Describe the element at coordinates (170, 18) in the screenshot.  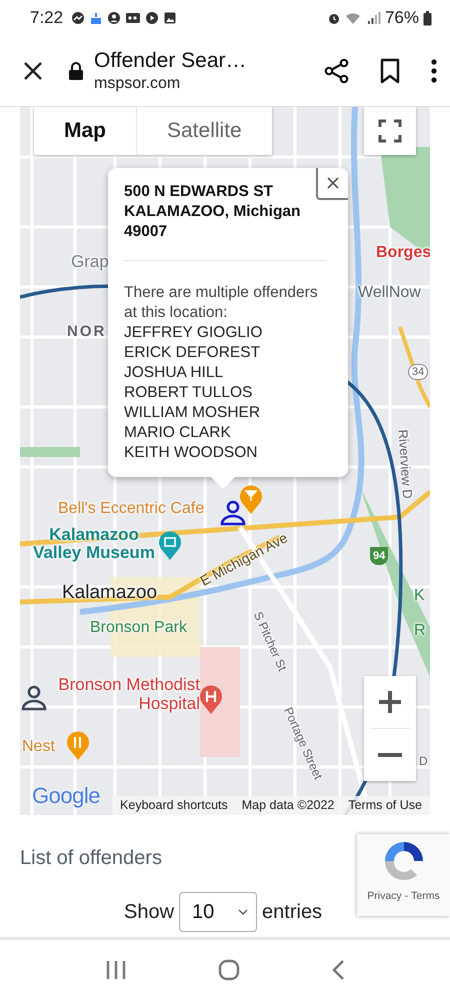
I see `image-icon` at that location.